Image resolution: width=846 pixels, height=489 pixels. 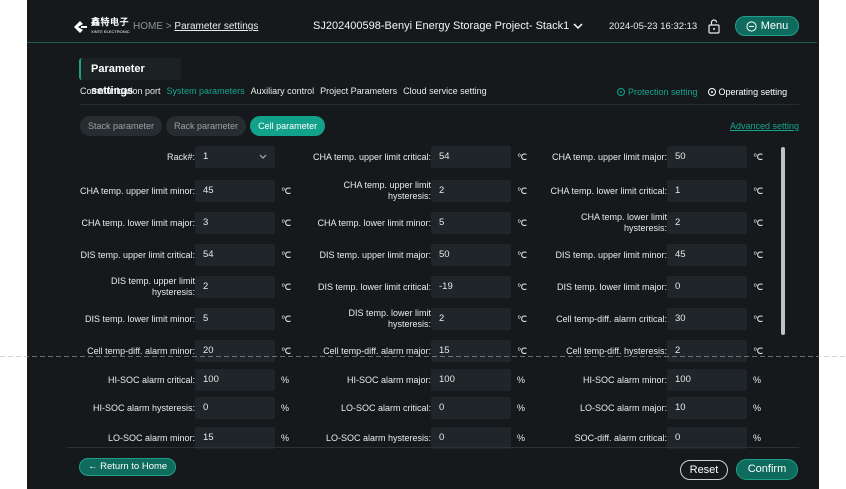 What do you see at coordinates (611, 319) in the screenshot?
I see `param-label: Cell temp-diff. alarm critical:` at bounding box center [611, 319].